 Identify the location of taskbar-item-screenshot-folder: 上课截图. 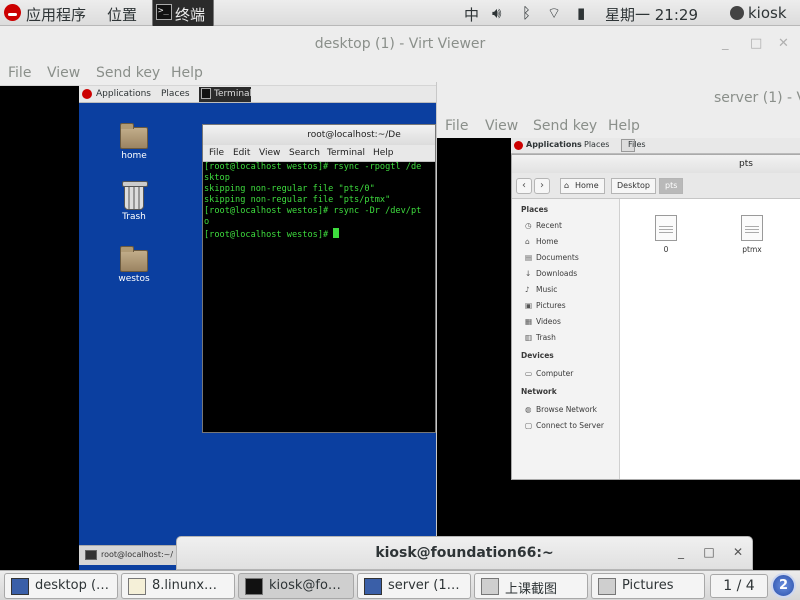
(531, 586).